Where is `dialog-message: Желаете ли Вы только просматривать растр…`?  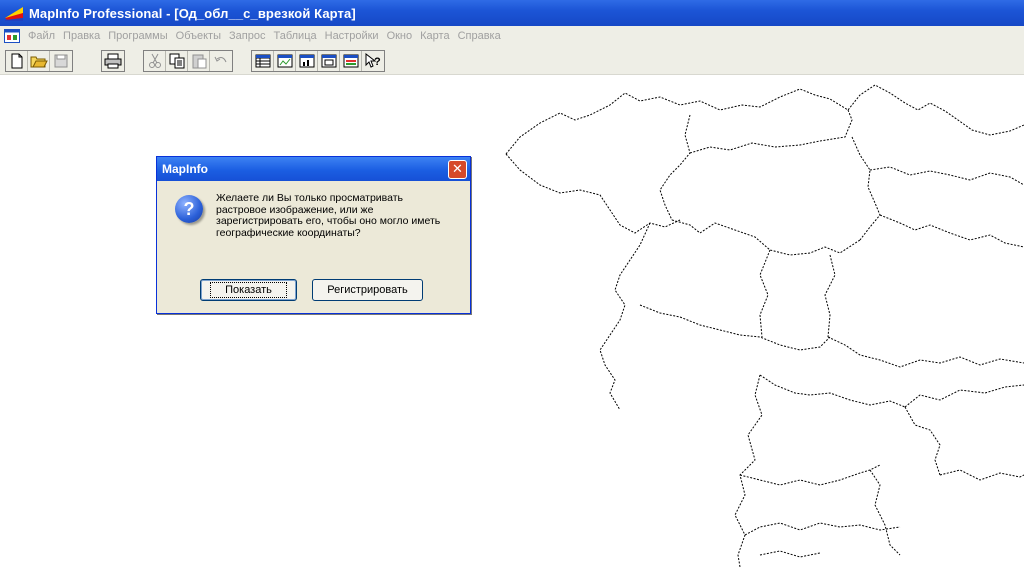 dialog-message: Желаете ли Вы только просматривать растр… is located at coordinates (328, 215).